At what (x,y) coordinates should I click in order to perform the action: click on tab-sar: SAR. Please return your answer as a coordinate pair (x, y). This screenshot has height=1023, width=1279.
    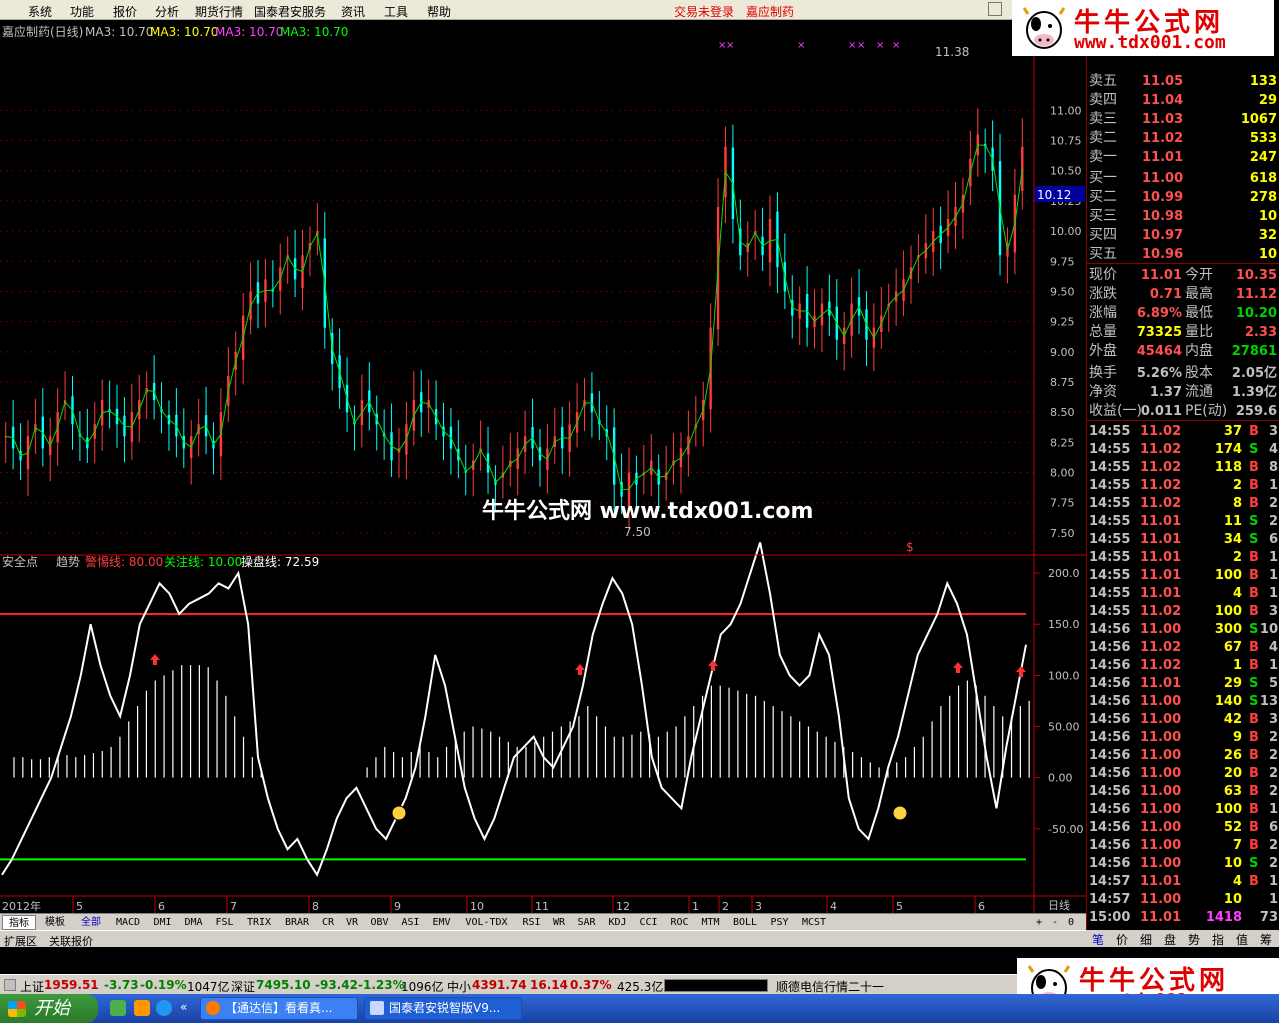
    Looking at the image, I should click on (586, 922).